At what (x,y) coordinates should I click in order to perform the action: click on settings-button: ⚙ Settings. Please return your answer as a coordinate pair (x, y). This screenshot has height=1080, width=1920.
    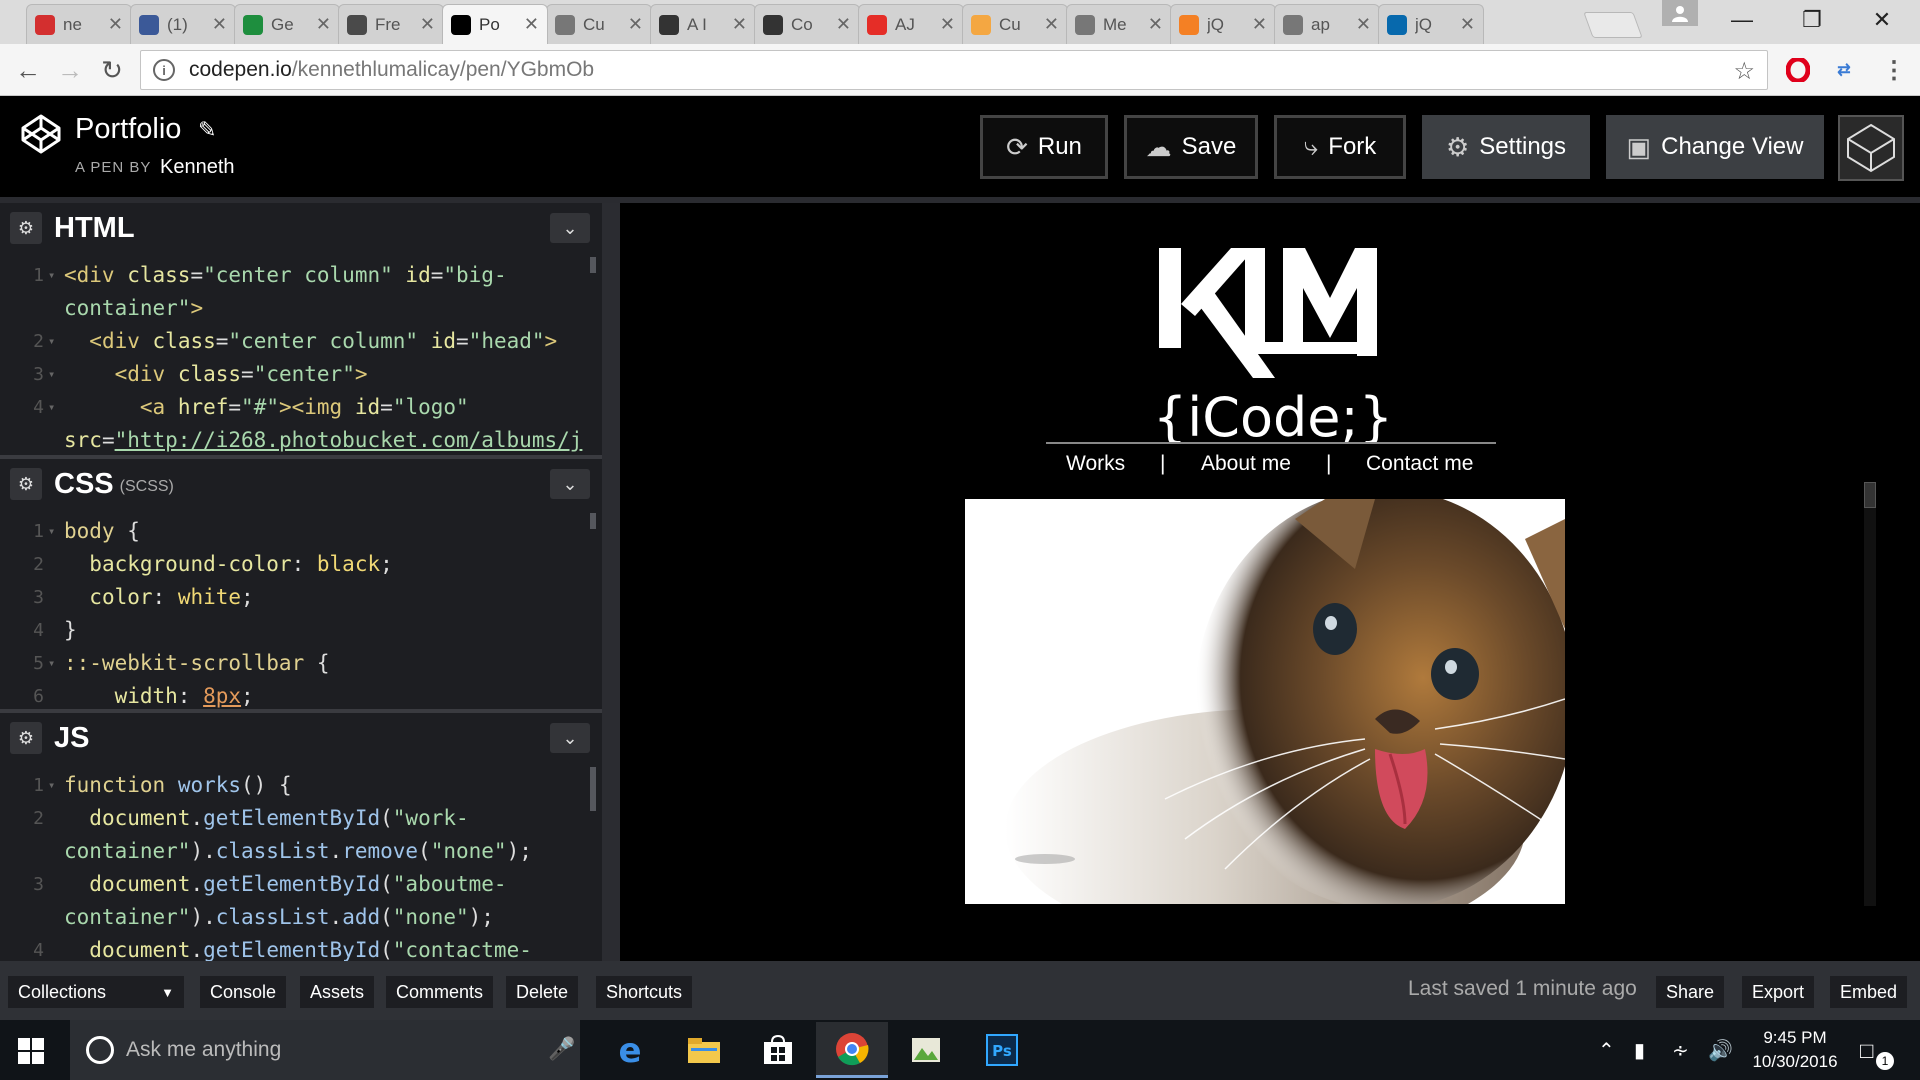
    Looking at the image, I should click on (1506, 147).